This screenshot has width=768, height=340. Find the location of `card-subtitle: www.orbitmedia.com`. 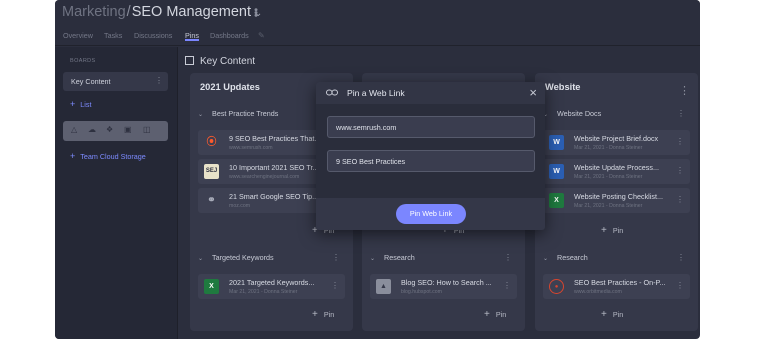

card-subtitle: www.orbitmedia.com is located at coordinates (598, 292).